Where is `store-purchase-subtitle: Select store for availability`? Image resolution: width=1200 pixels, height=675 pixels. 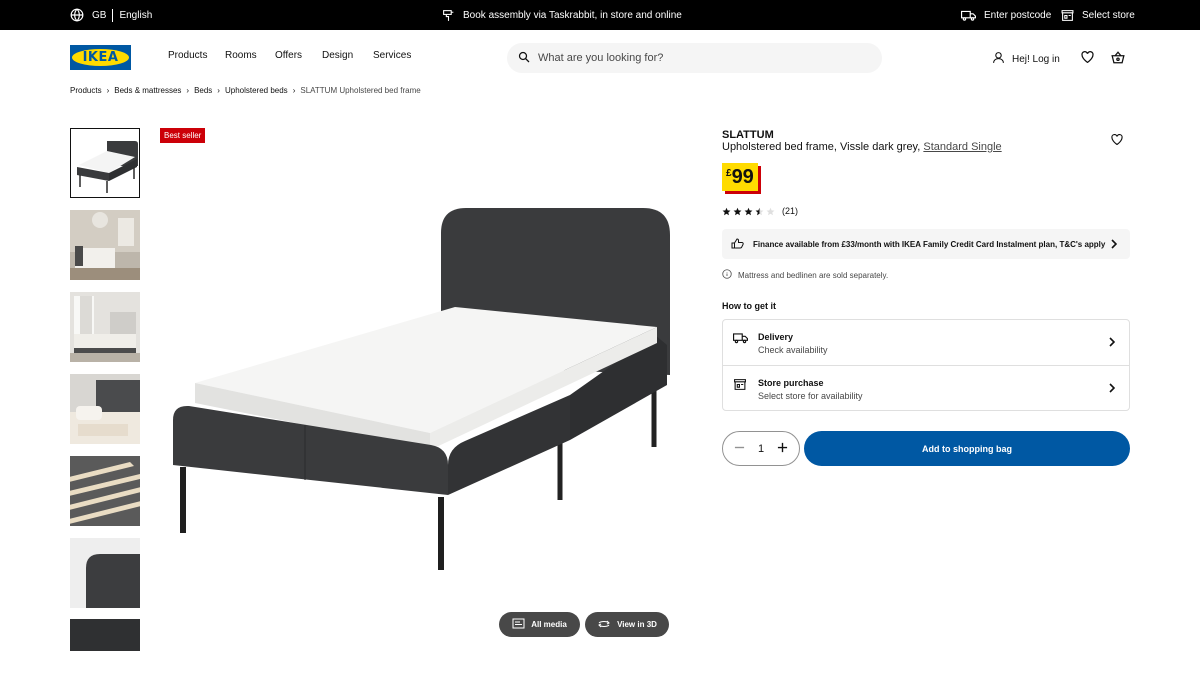 store-purchase-subtitle: Select store for availability is located at coordinates (810, 396).